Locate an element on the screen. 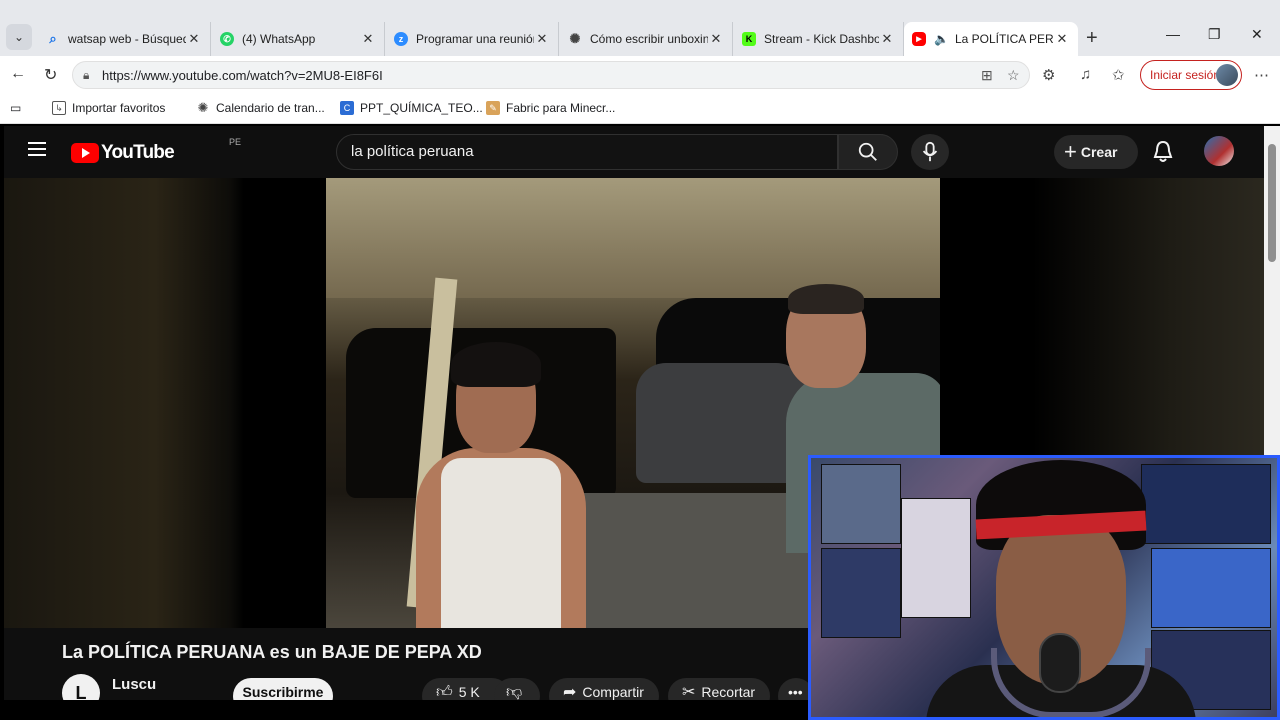  clip-button: ✂ Recortar is located at coordinates (719, 689).